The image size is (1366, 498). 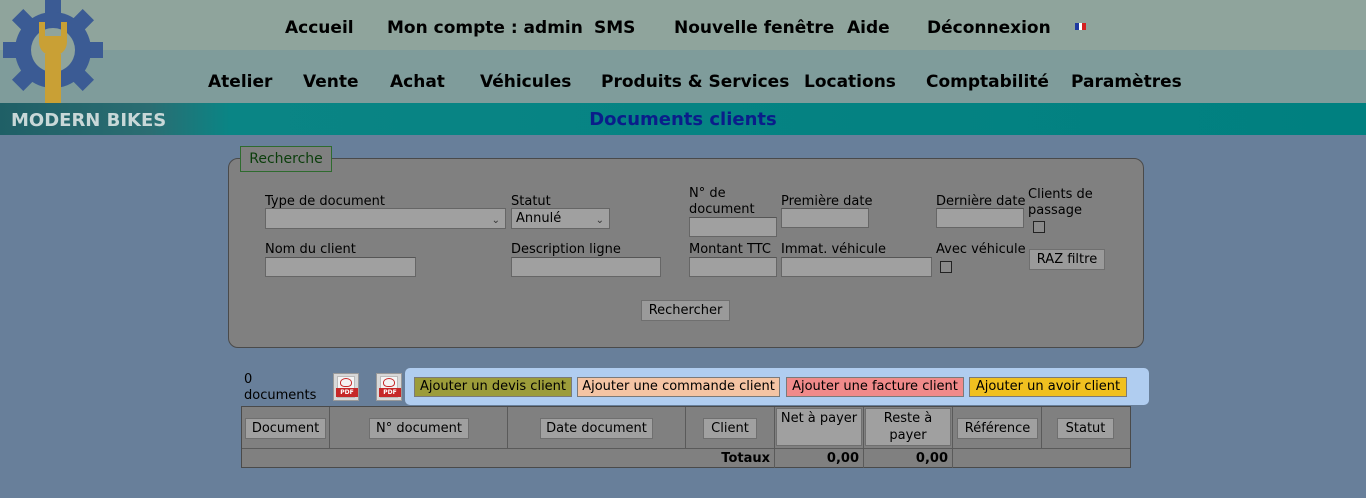 What do you see at coordinates (1126, 82) in the screenshot?
I see `menu-parametres: Paramètres` at bounding box center [1126, 82].